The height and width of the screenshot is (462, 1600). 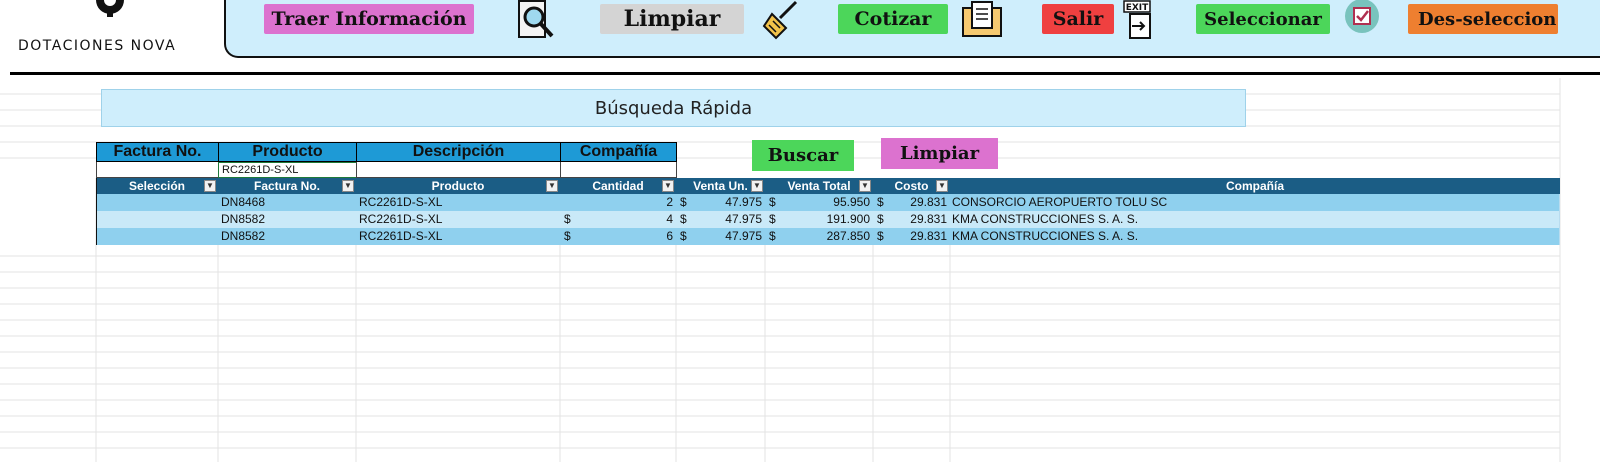 What do you see at coordinates (669, 219) in the screenshot?
I see `cell-value: 4` at bounding box center [669, 219].